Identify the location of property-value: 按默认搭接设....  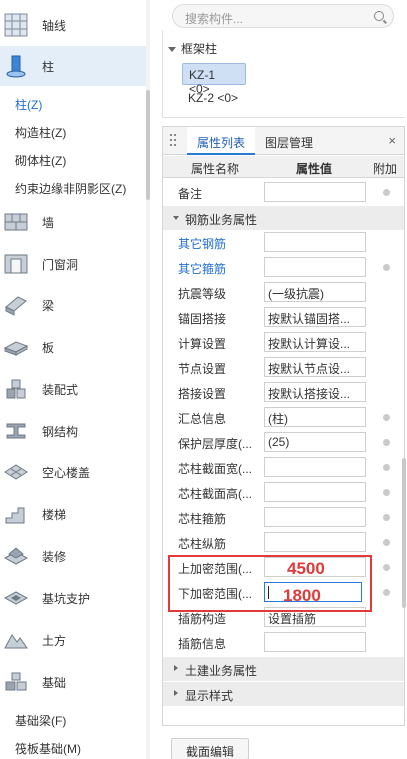
(315, 392).